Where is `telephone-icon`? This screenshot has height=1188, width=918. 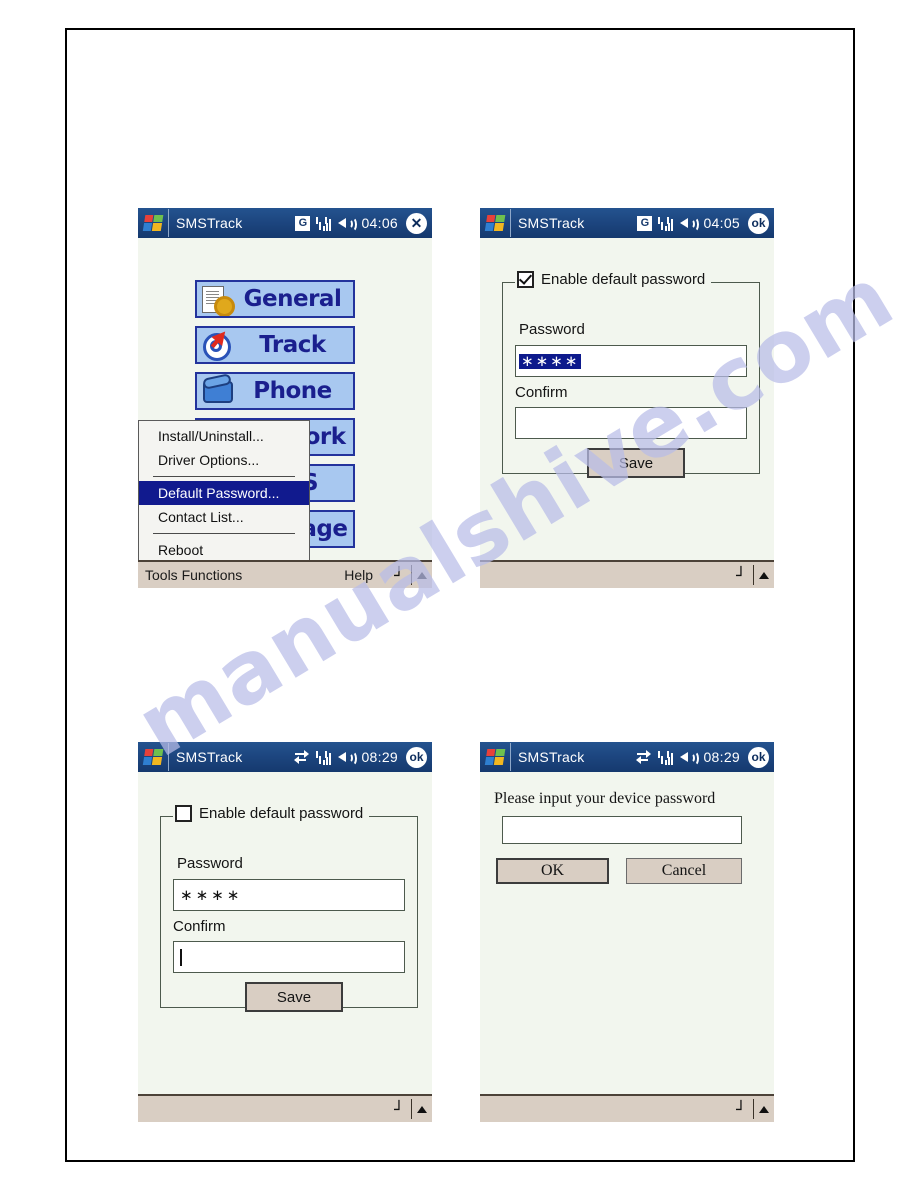 telephone-icon is located at coordinates (218, 391).